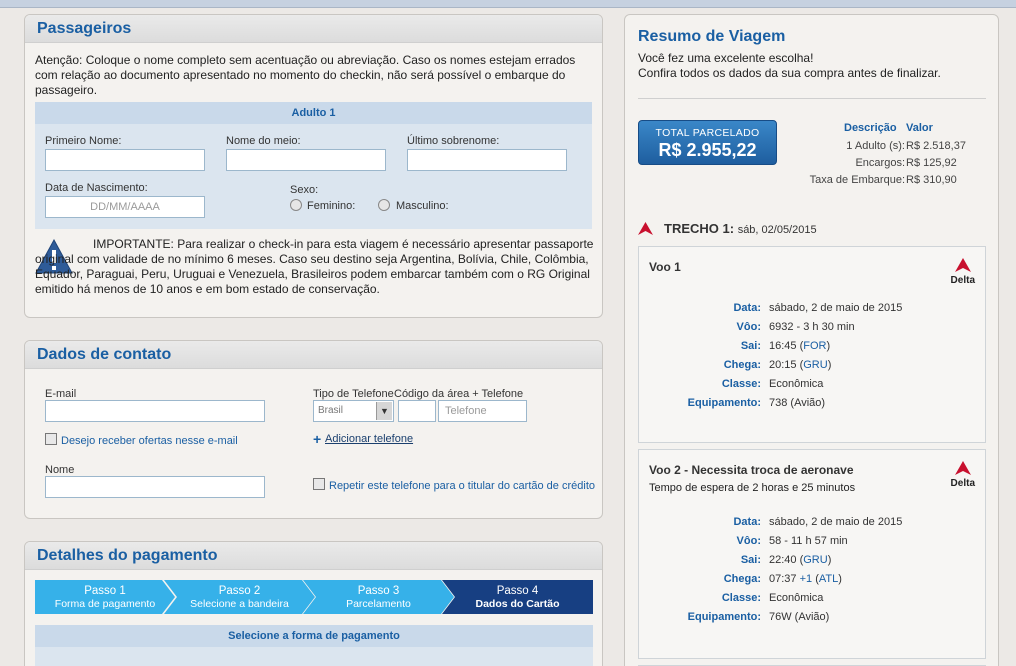 This screenshot has height=666, width=1016. I want to click on step-4-num: Passo 4, so click(517, 591).